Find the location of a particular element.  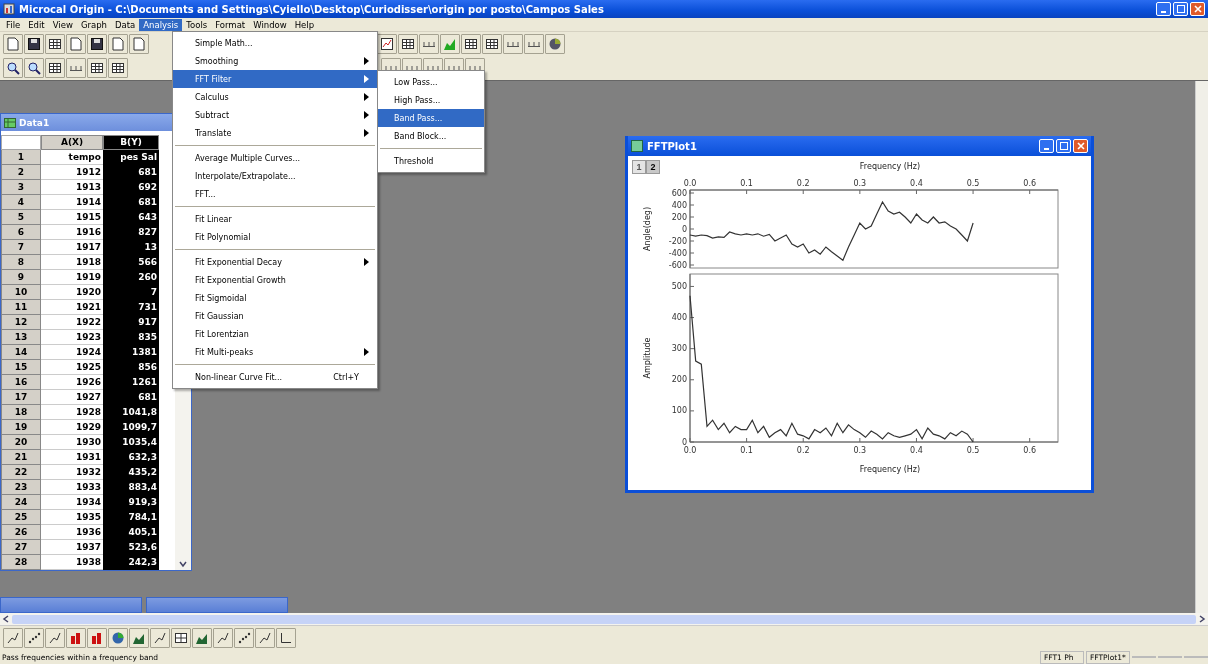

menu-item: Fit Linear is located at coordinates (275, 219).